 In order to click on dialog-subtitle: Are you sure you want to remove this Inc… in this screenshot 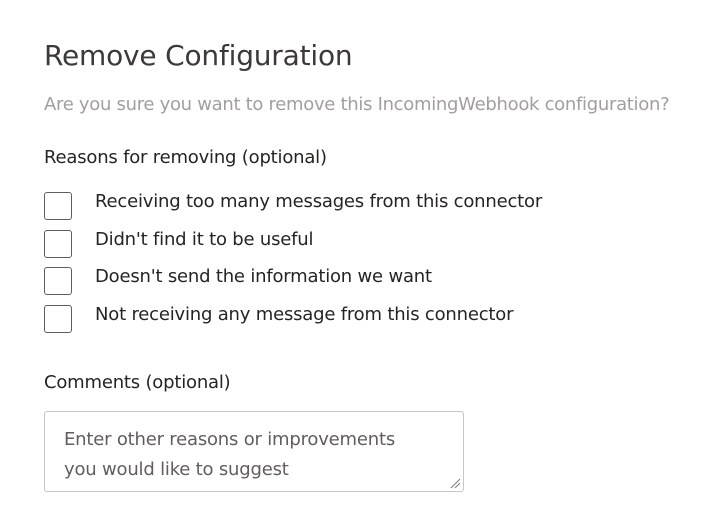, I will do `click(357, 104)`.